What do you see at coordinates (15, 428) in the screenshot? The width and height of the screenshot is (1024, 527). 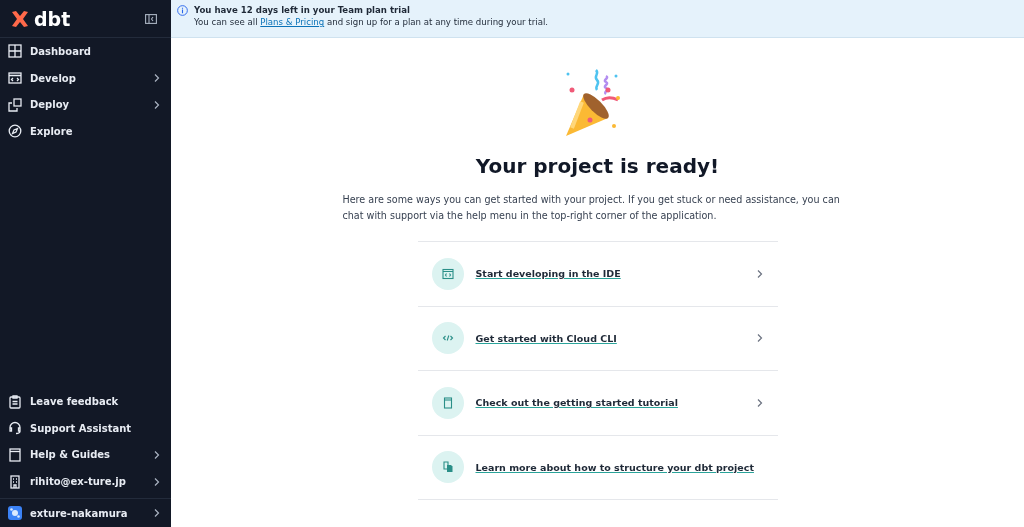 I see `headset-icon` at bounding box center [15, 428].